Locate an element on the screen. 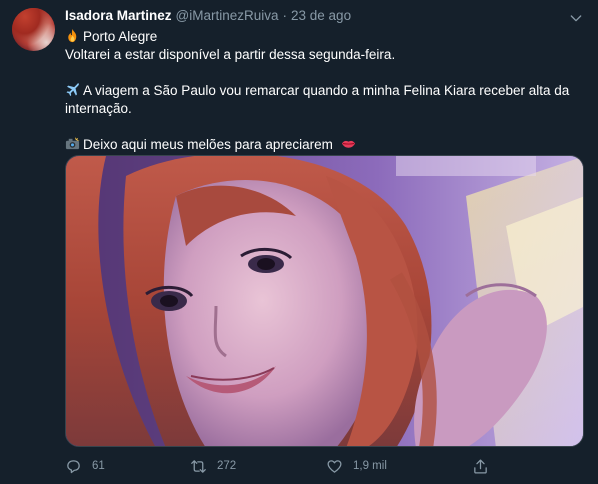 This screenshot has width=598, height=484. author-handle: @iMartinezRuiva is located at coordinates (227, 15).